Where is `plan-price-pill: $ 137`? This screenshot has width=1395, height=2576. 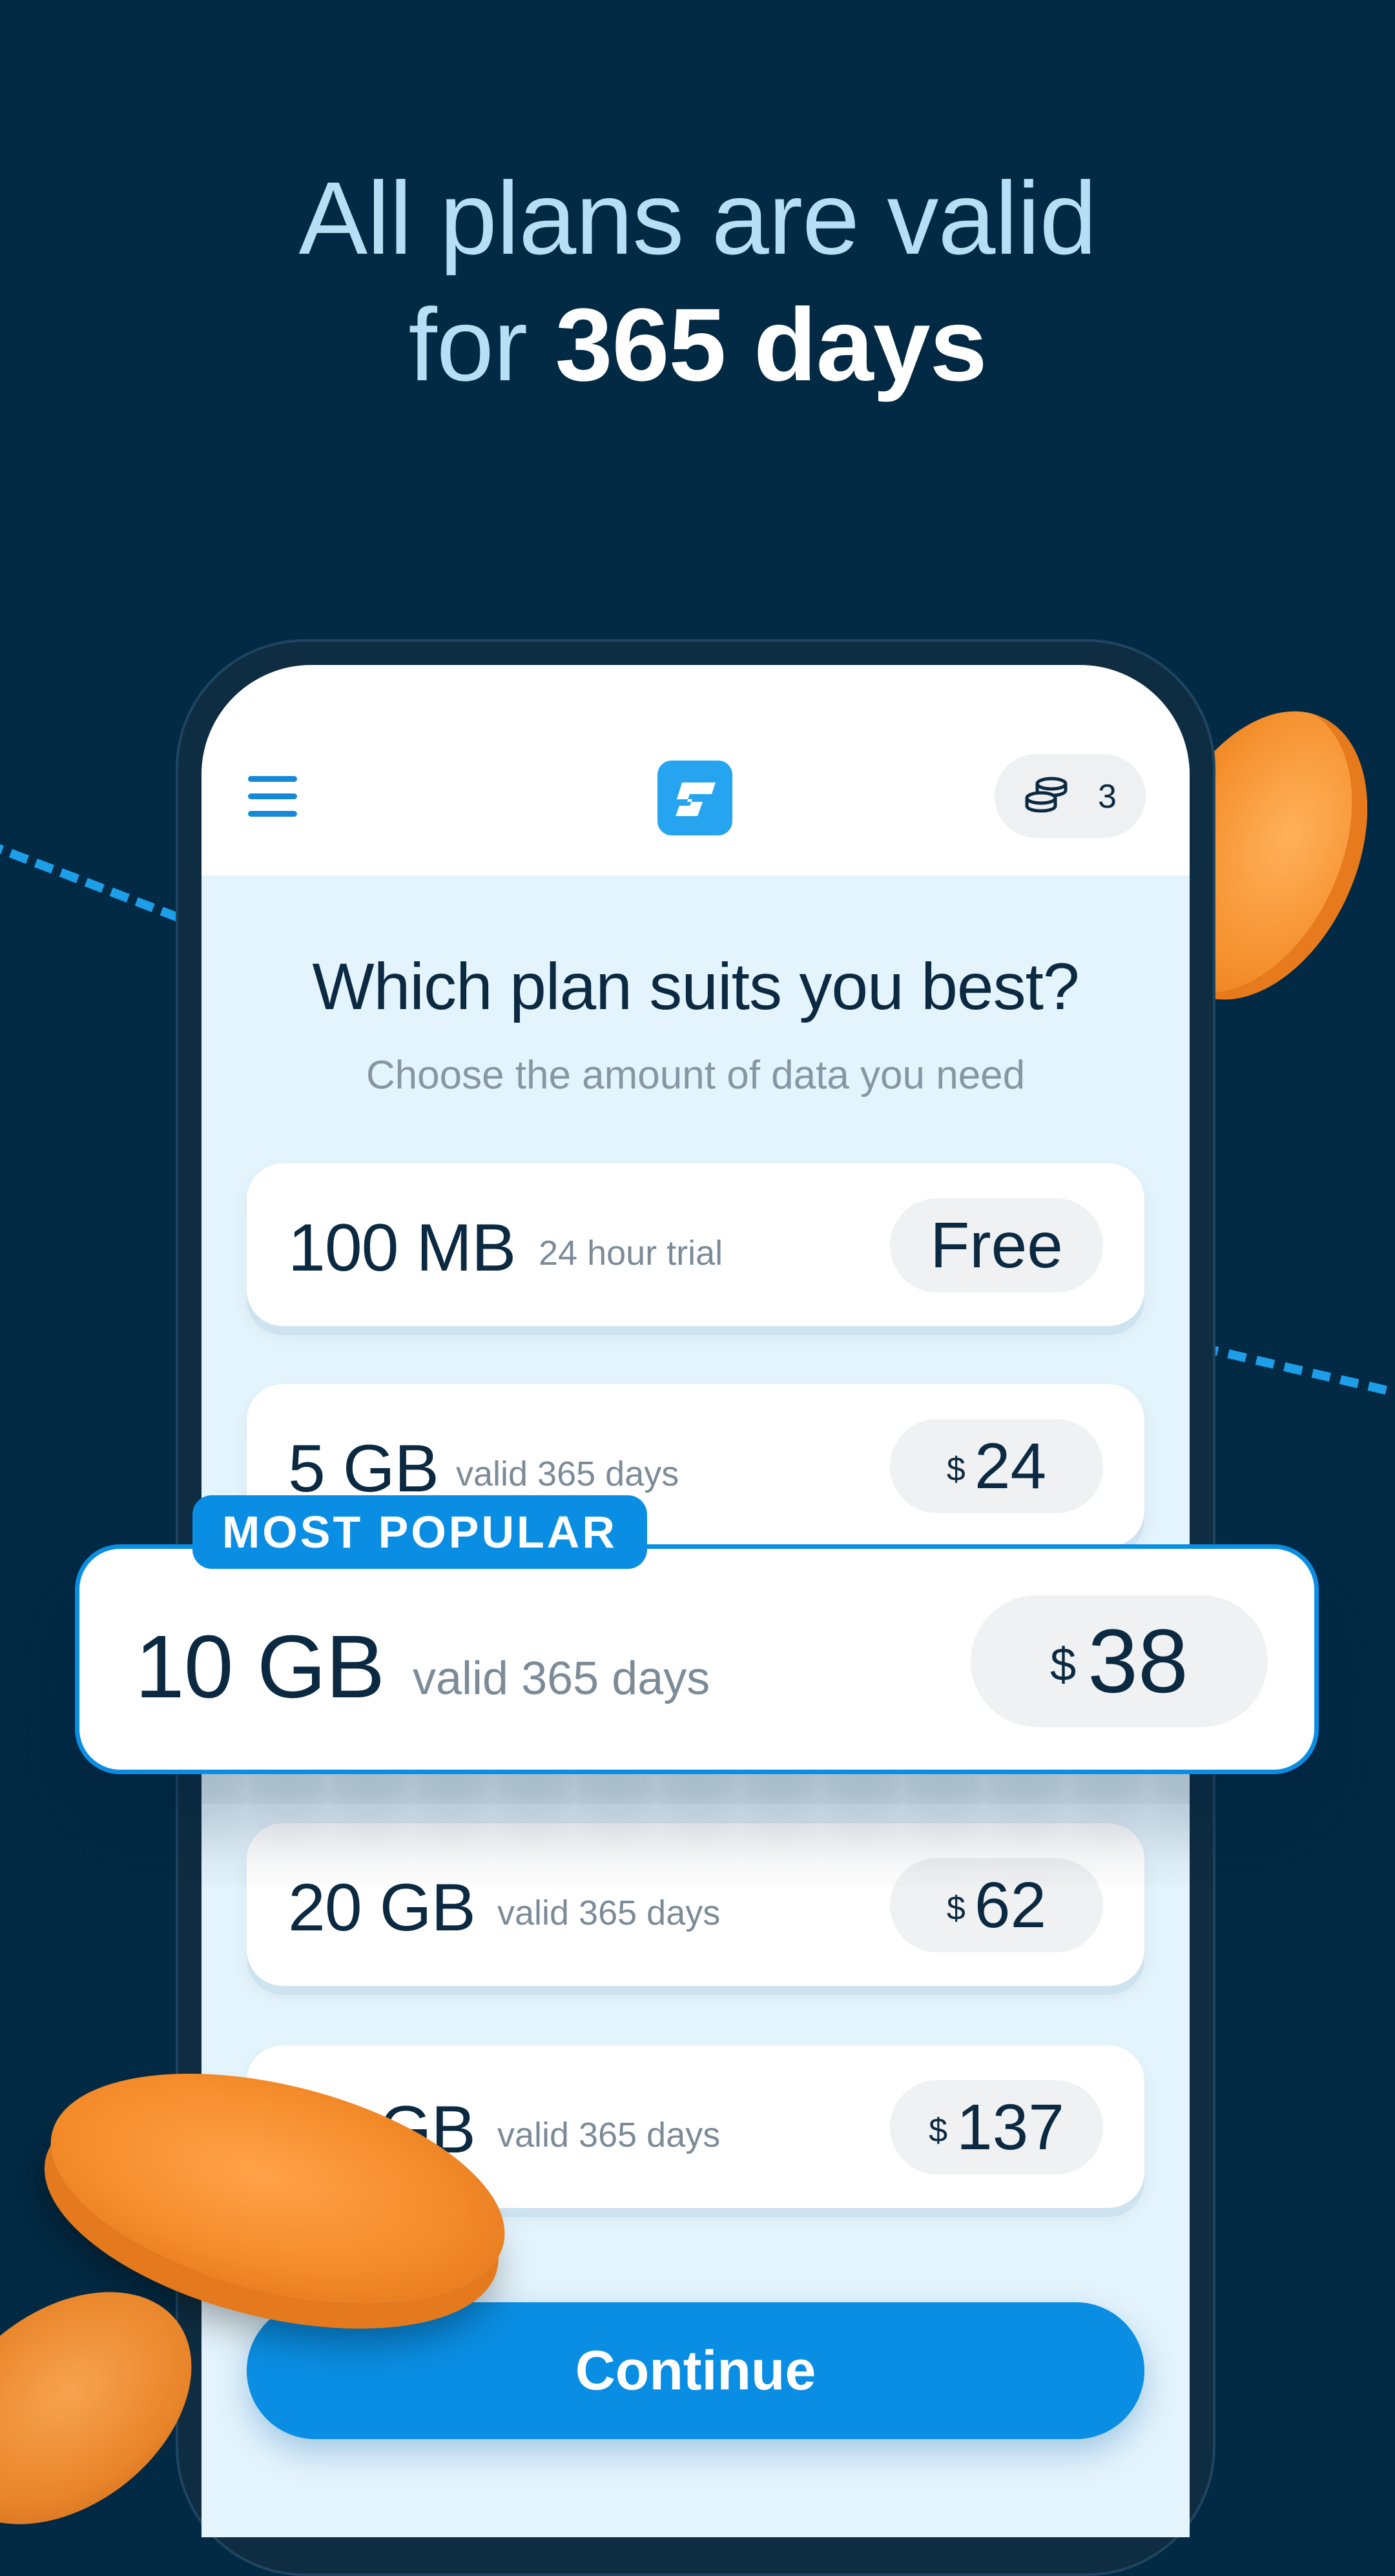
plan-price-pill: $ 137 is located at coordinates (997, 2127).